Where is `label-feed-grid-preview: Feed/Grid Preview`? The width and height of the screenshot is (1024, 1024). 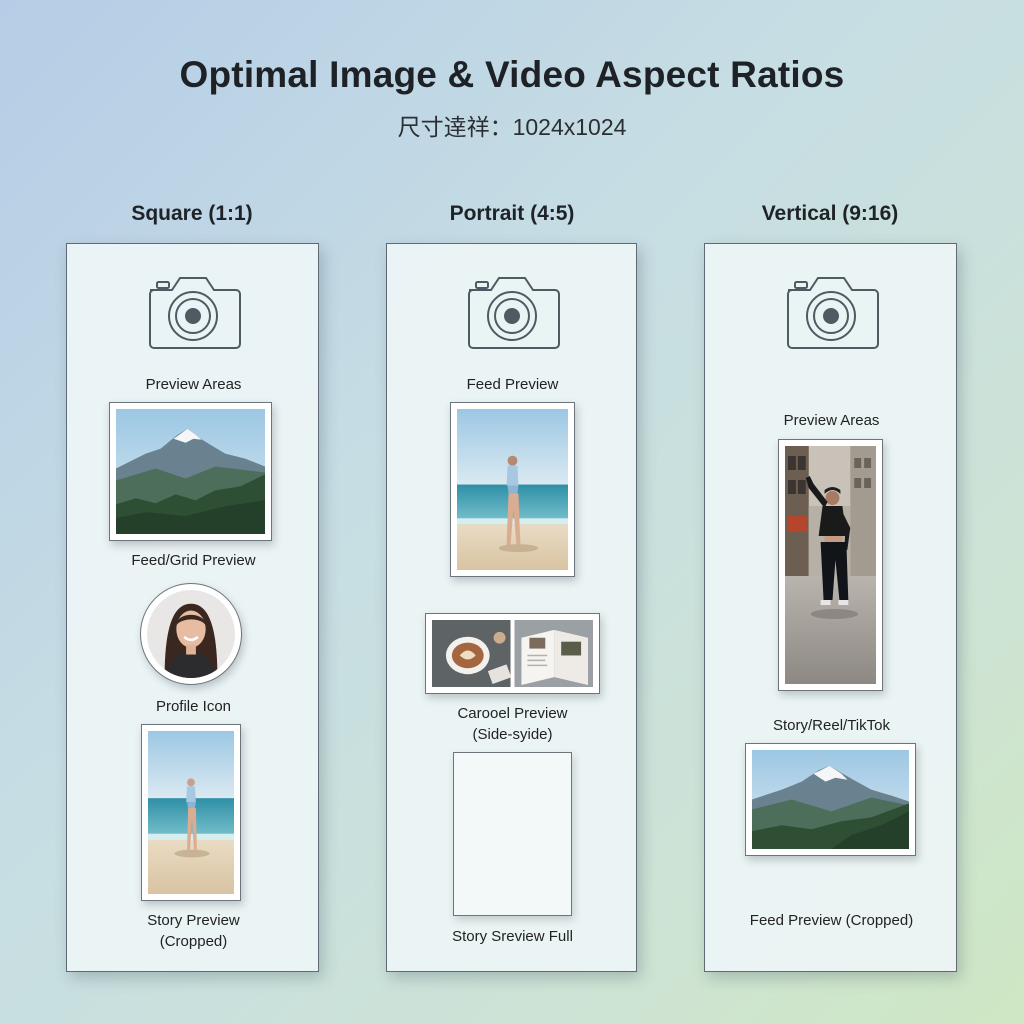 label-feed-grid-preview: Feed/Grid Preview is located at coordinates (193, 560).